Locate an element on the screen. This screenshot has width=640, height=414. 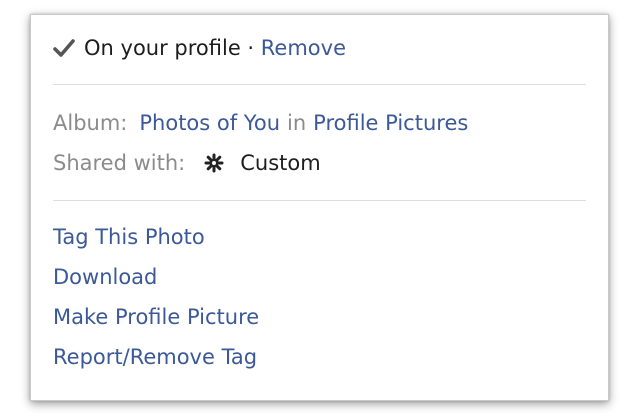
profile-pictures-link: Profile Pictures is located at coordinates (390, 123).